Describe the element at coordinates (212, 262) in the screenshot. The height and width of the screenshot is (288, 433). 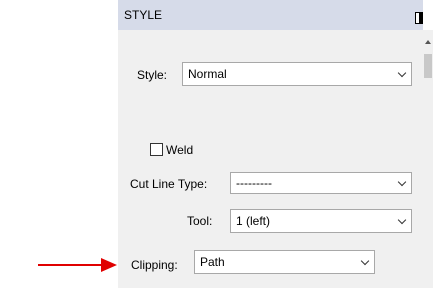
I see `clipping-dropdown-value: Path` at that location.